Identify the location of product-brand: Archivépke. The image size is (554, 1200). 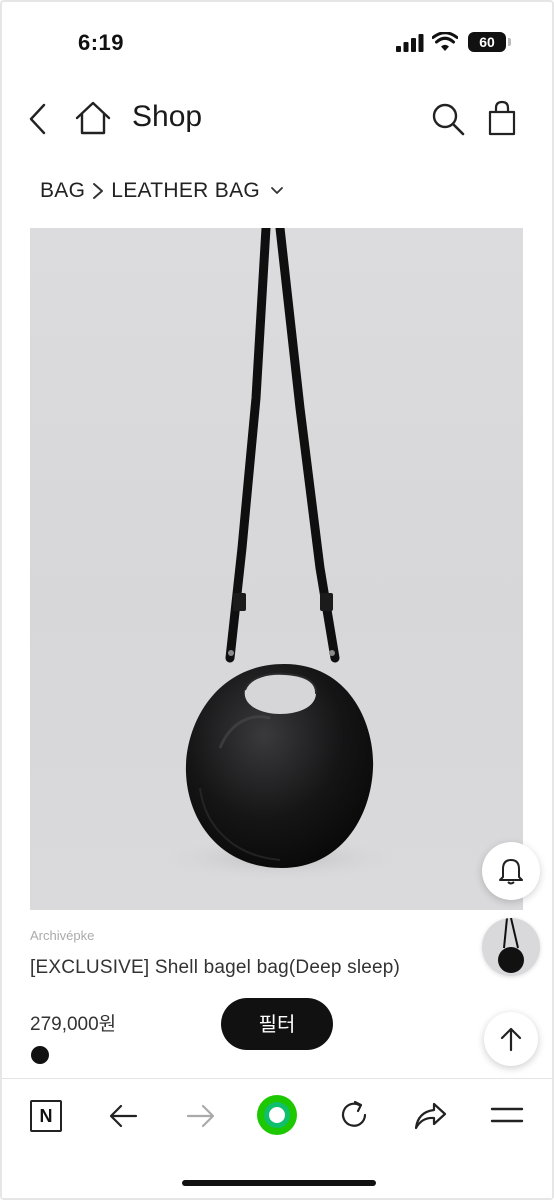
(62, 935).